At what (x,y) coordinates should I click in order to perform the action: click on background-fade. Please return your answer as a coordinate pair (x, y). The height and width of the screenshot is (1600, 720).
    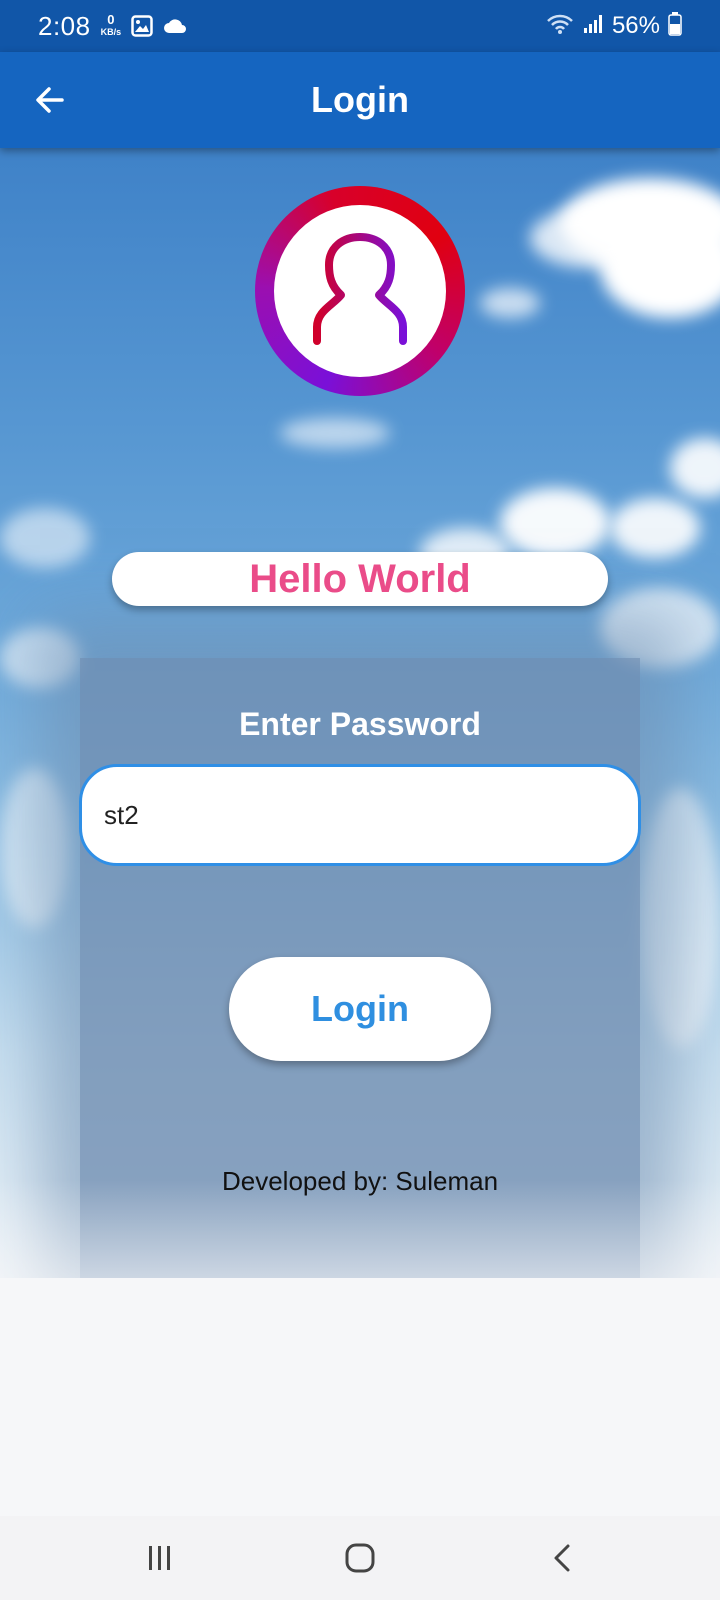
    Looking at the image, I should click on (360, 1280).